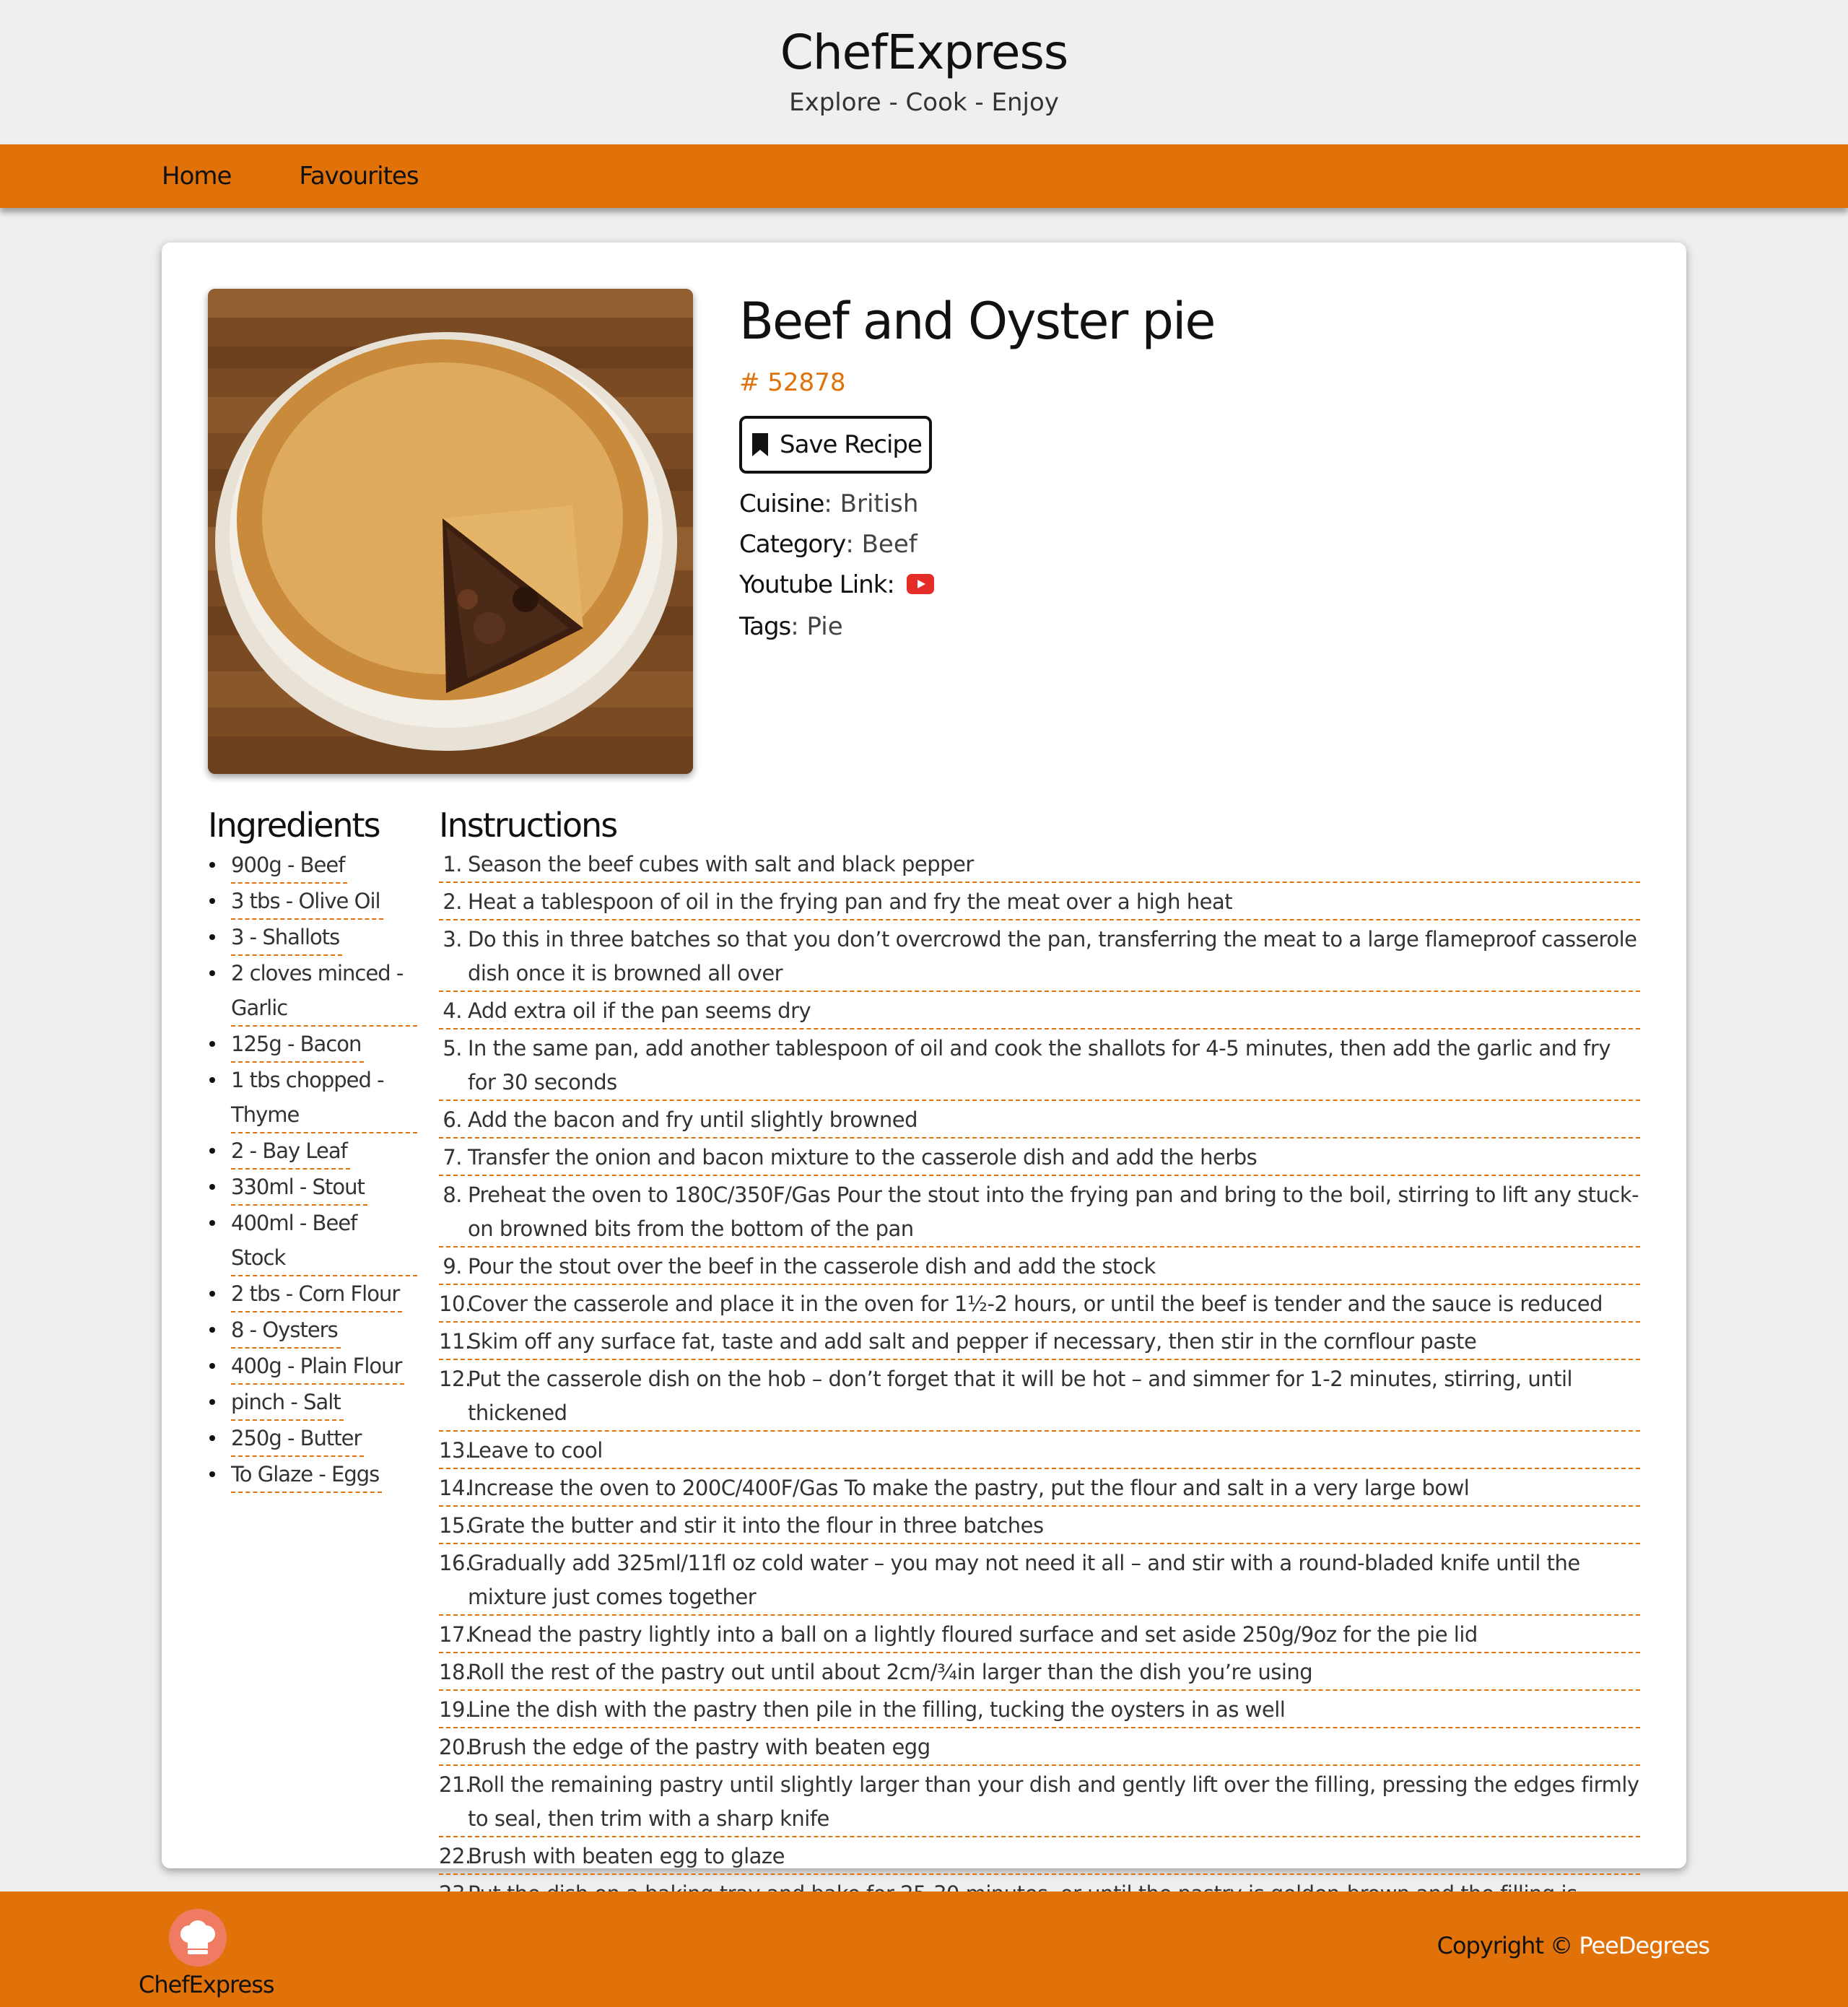 This screenshot has width=1848, height=2007. What do you see at coordinates (829, 503) in the screenshot?
I see `cuisine-row: Cuisine: British` at bounding box center [829, 503].